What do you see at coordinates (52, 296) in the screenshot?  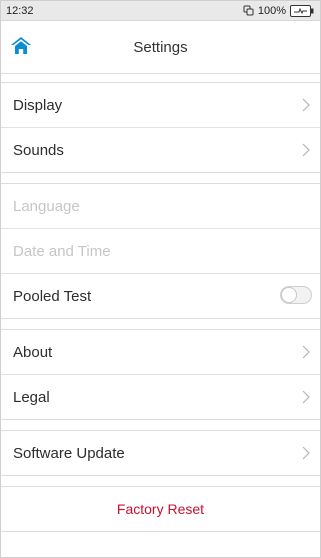 I see `settings-item-label: Pooled Test` at bounding box center [52, 296].